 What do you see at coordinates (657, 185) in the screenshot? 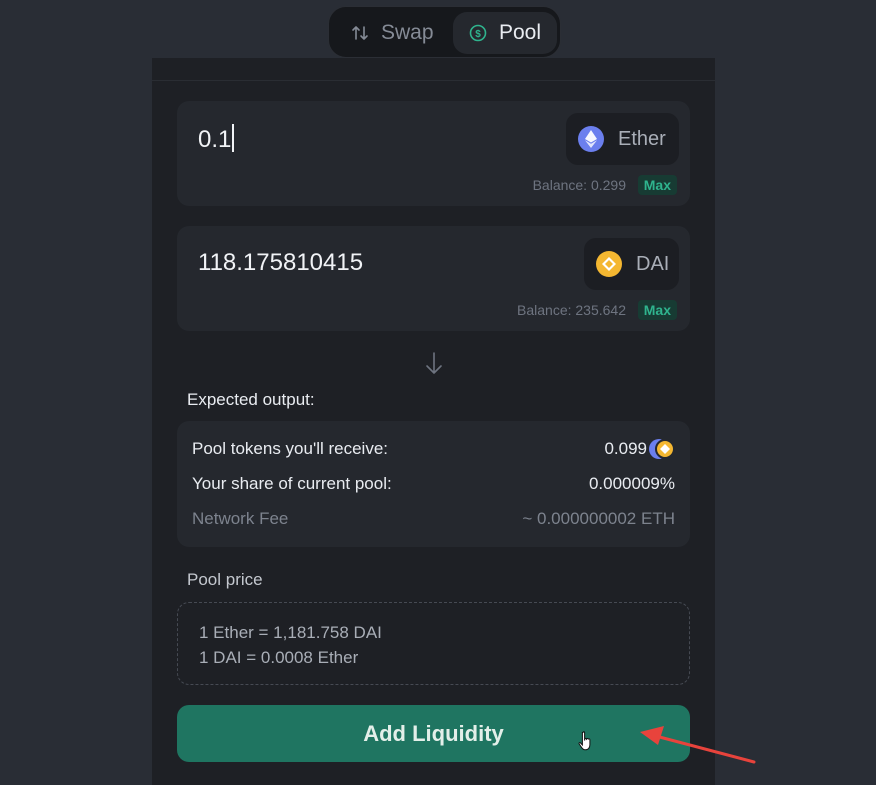
I see `token-a-max-button: Max` at bounding box center [657, 185].